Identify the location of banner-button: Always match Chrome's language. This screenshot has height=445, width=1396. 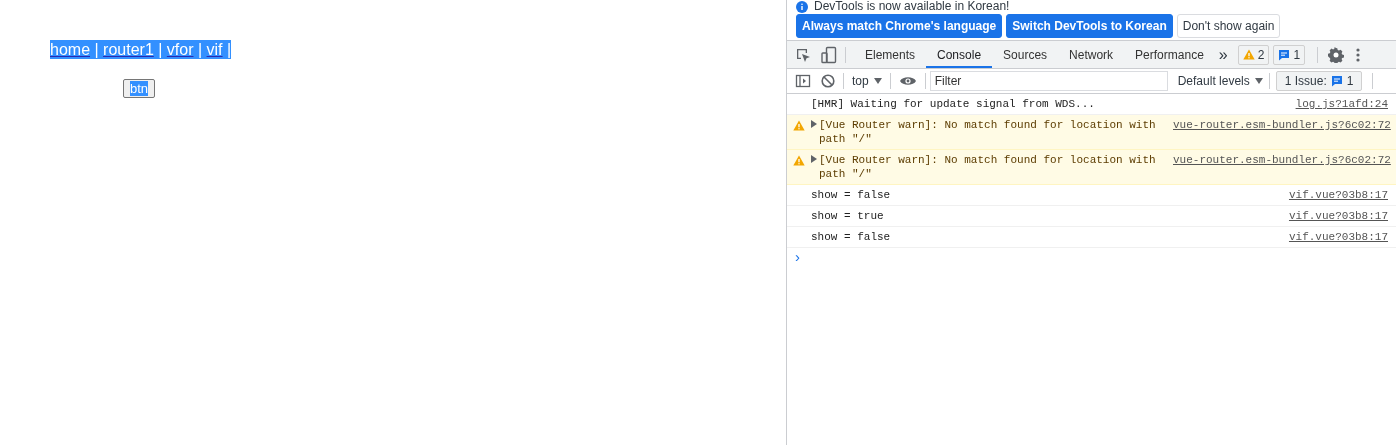
(899, 26).